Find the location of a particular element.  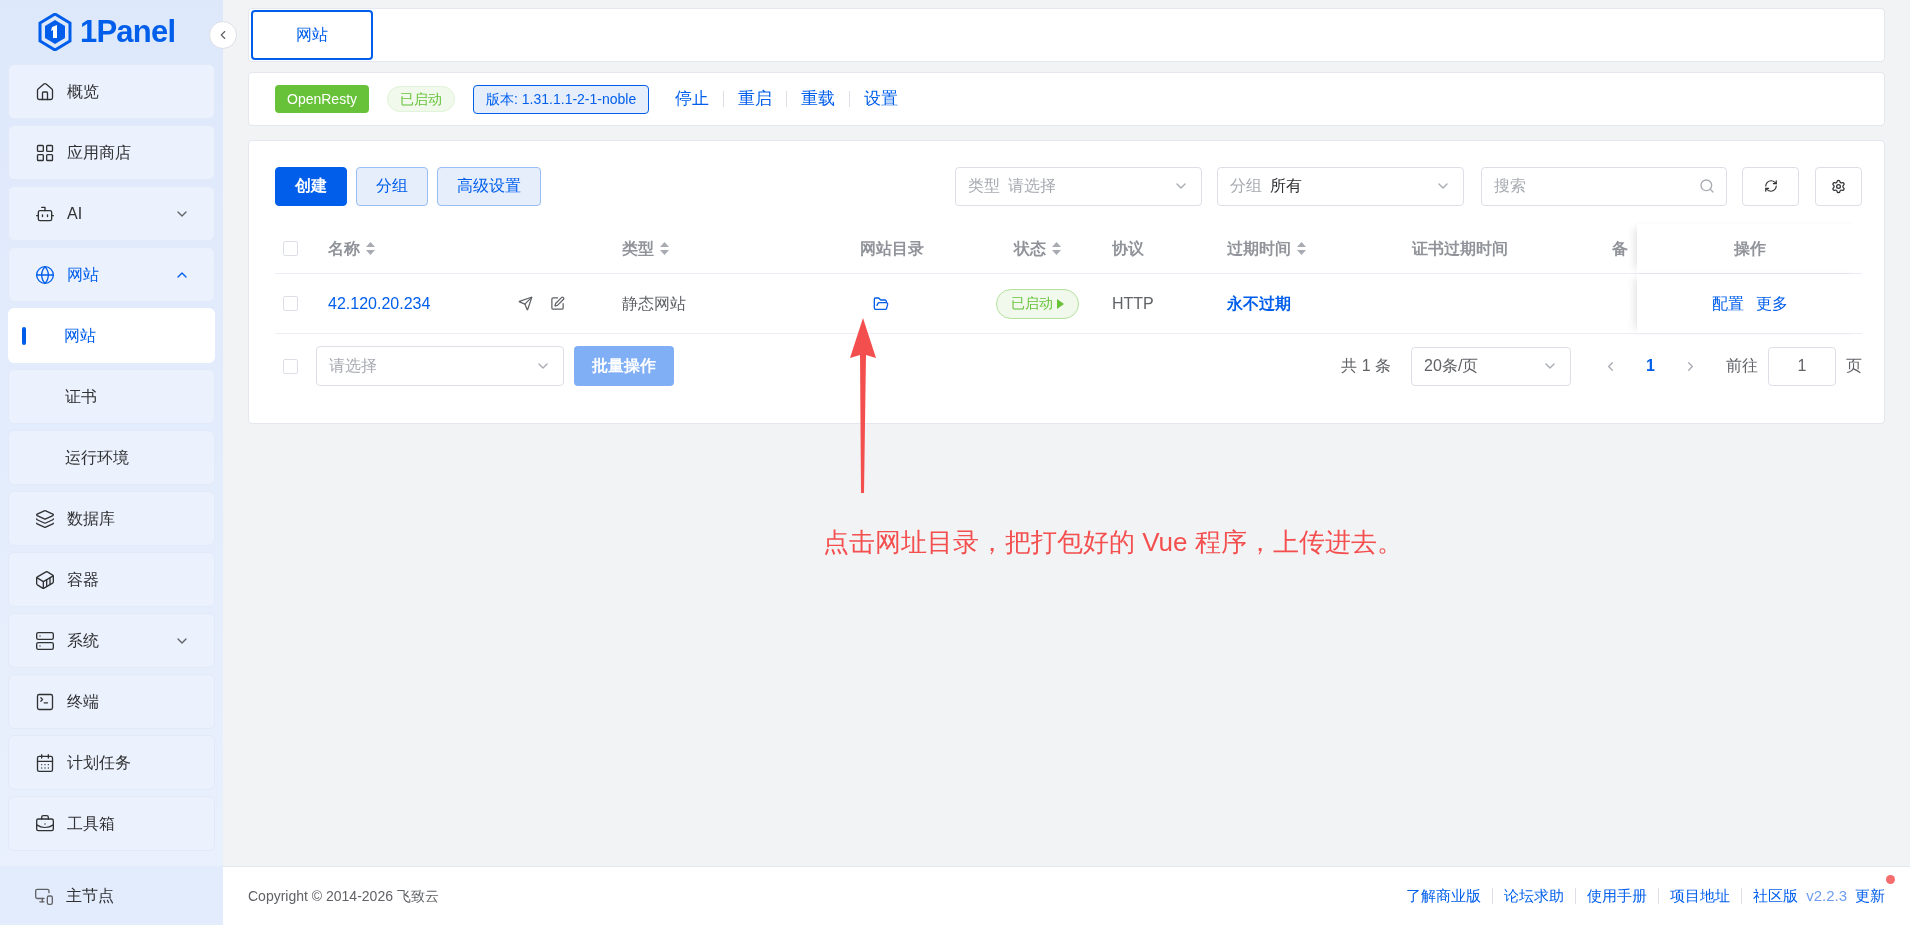

app-tag: OpenResty is located at coordinates (322, 99).